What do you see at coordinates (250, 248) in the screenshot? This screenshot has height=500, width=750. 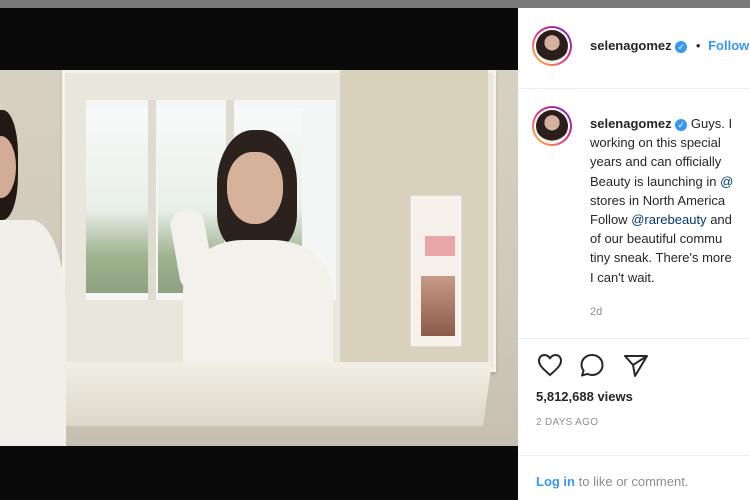 I see `person-reflection` at bounding box center [250, 248].